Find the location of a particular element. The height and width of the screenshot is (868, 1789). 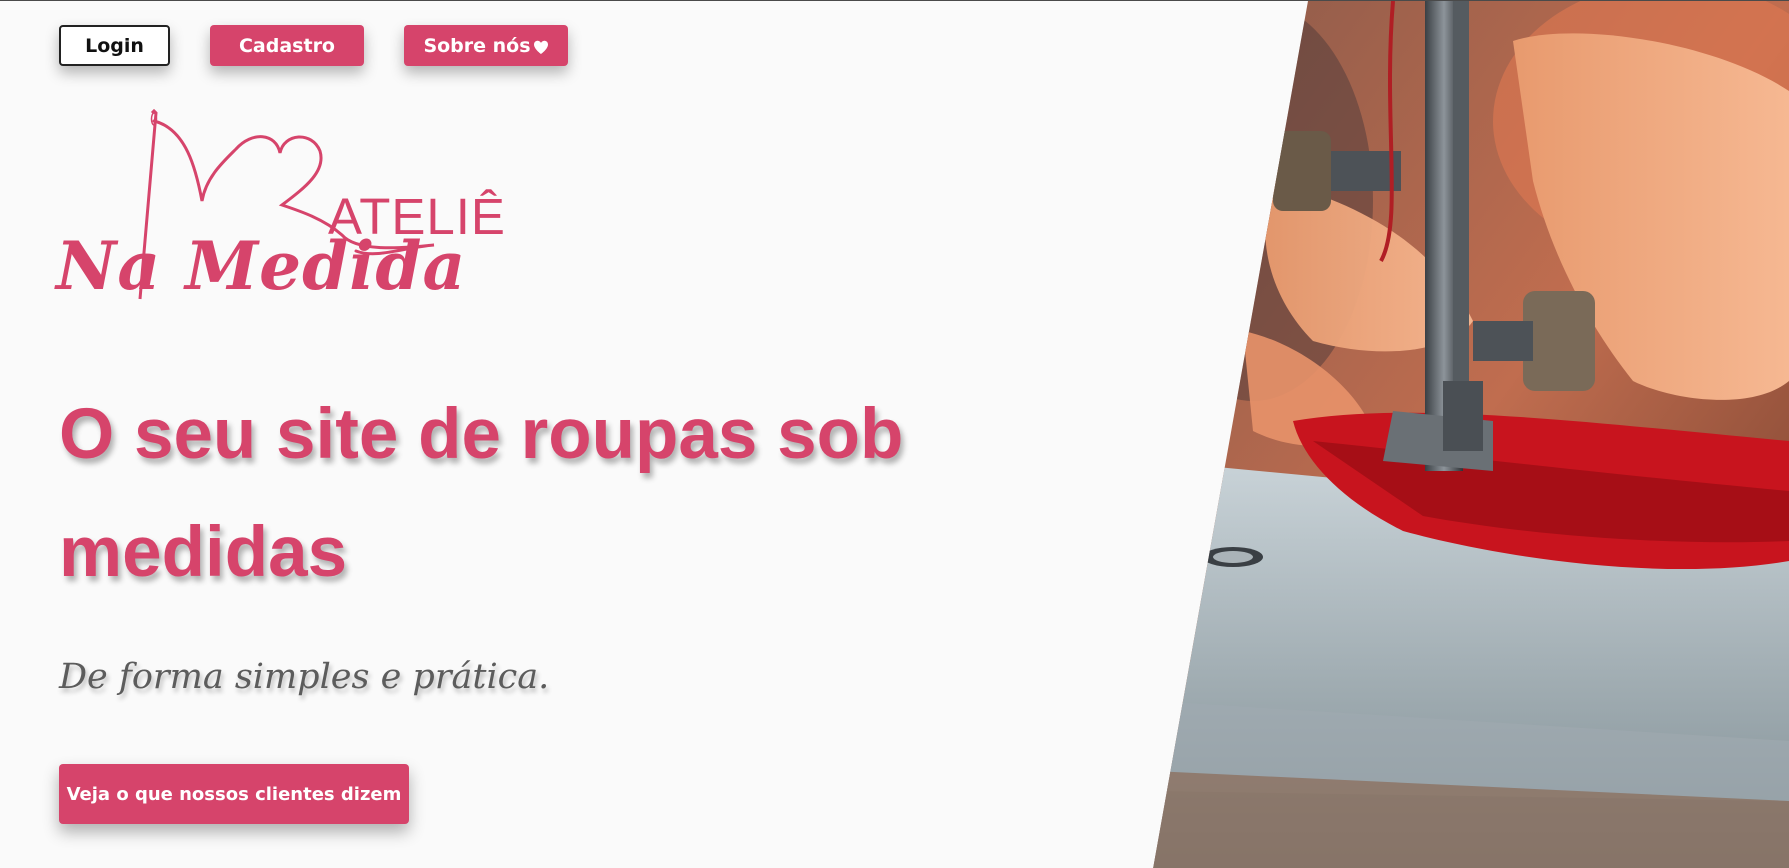

about-button: Sobre nós is located at coordinates (486, 45).